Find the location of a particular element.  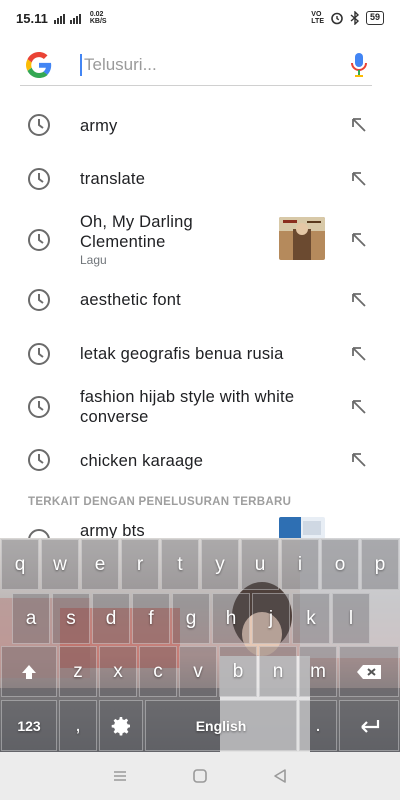

key-b: b is located at coordinates (238, 671).